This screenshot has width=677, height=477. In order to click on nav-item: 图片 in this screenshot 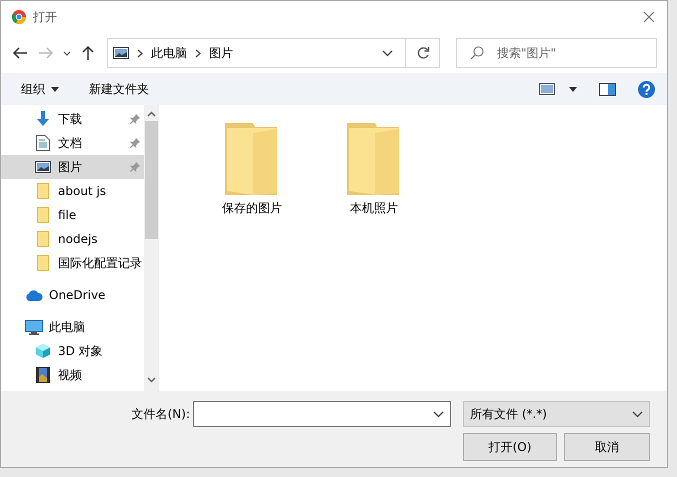, I will do `click(72, 167)`.